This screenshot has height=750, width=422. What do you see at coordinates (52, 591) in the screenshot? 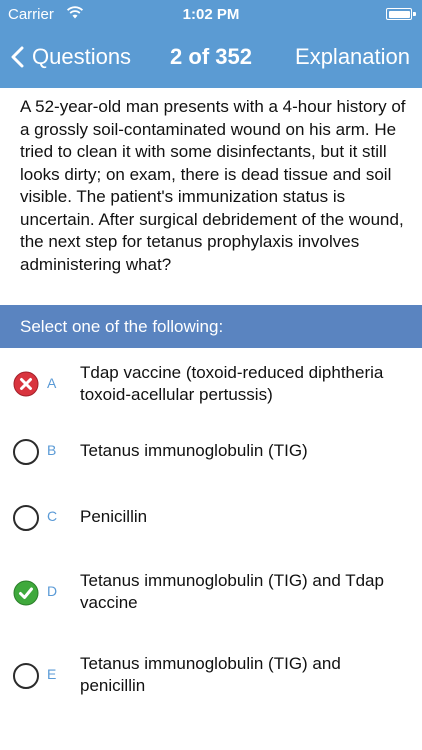
I see `answer-letter: D` at bounding box center [52, 591].